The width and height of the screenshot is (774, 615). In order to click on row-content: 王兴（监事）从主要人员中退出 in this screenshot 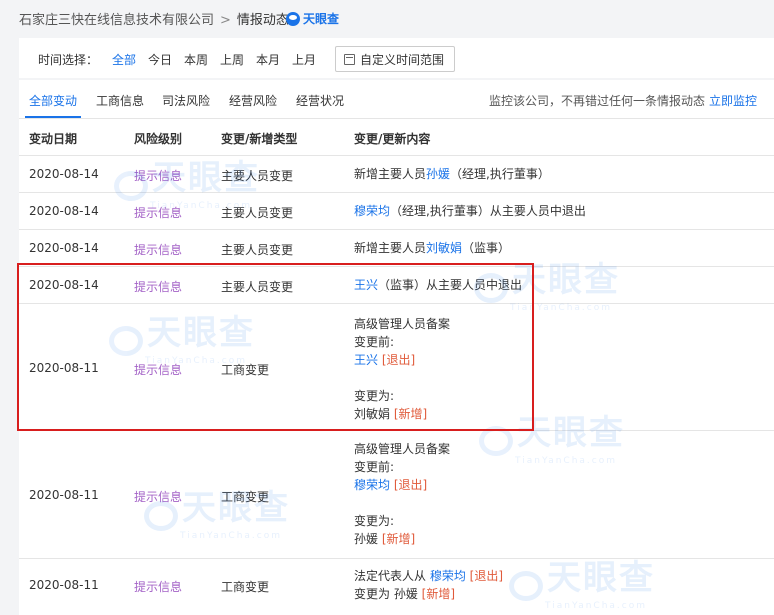, I will do `click(438, 285)`.